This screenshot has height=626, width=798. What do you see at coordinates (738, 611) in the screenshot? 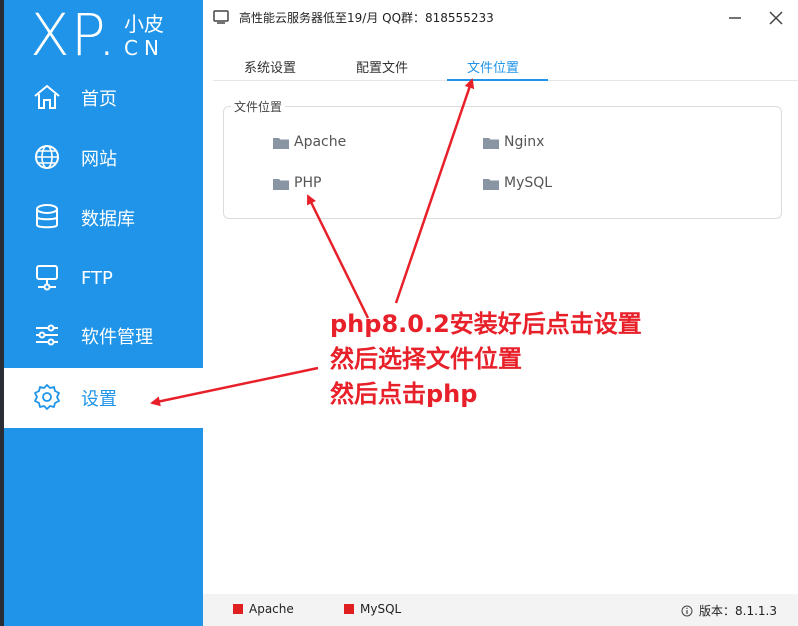
I see `version-label: 版本：8.1.1.3` at bounding box center [738, 611].